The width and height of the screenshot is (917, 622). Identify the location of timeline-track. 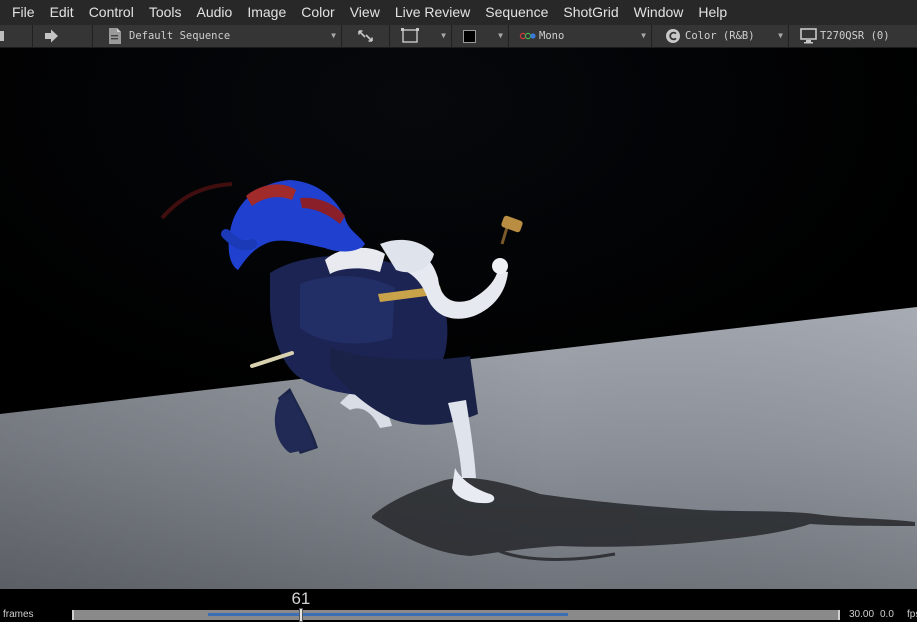
(456, 615).